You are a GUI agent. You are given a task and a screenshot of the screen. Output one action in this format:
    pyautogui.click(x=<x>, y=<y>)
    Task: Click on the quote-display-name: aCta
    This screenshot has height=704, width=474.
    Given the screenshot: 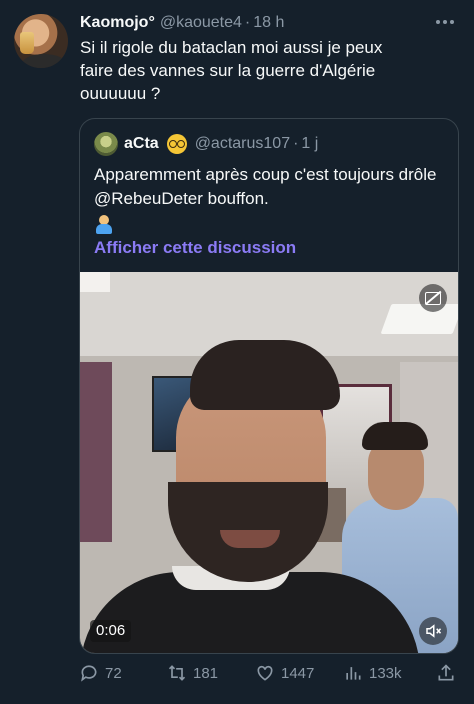 What is the action you would take?
    pyautogui.click(x=141, y=143)
    